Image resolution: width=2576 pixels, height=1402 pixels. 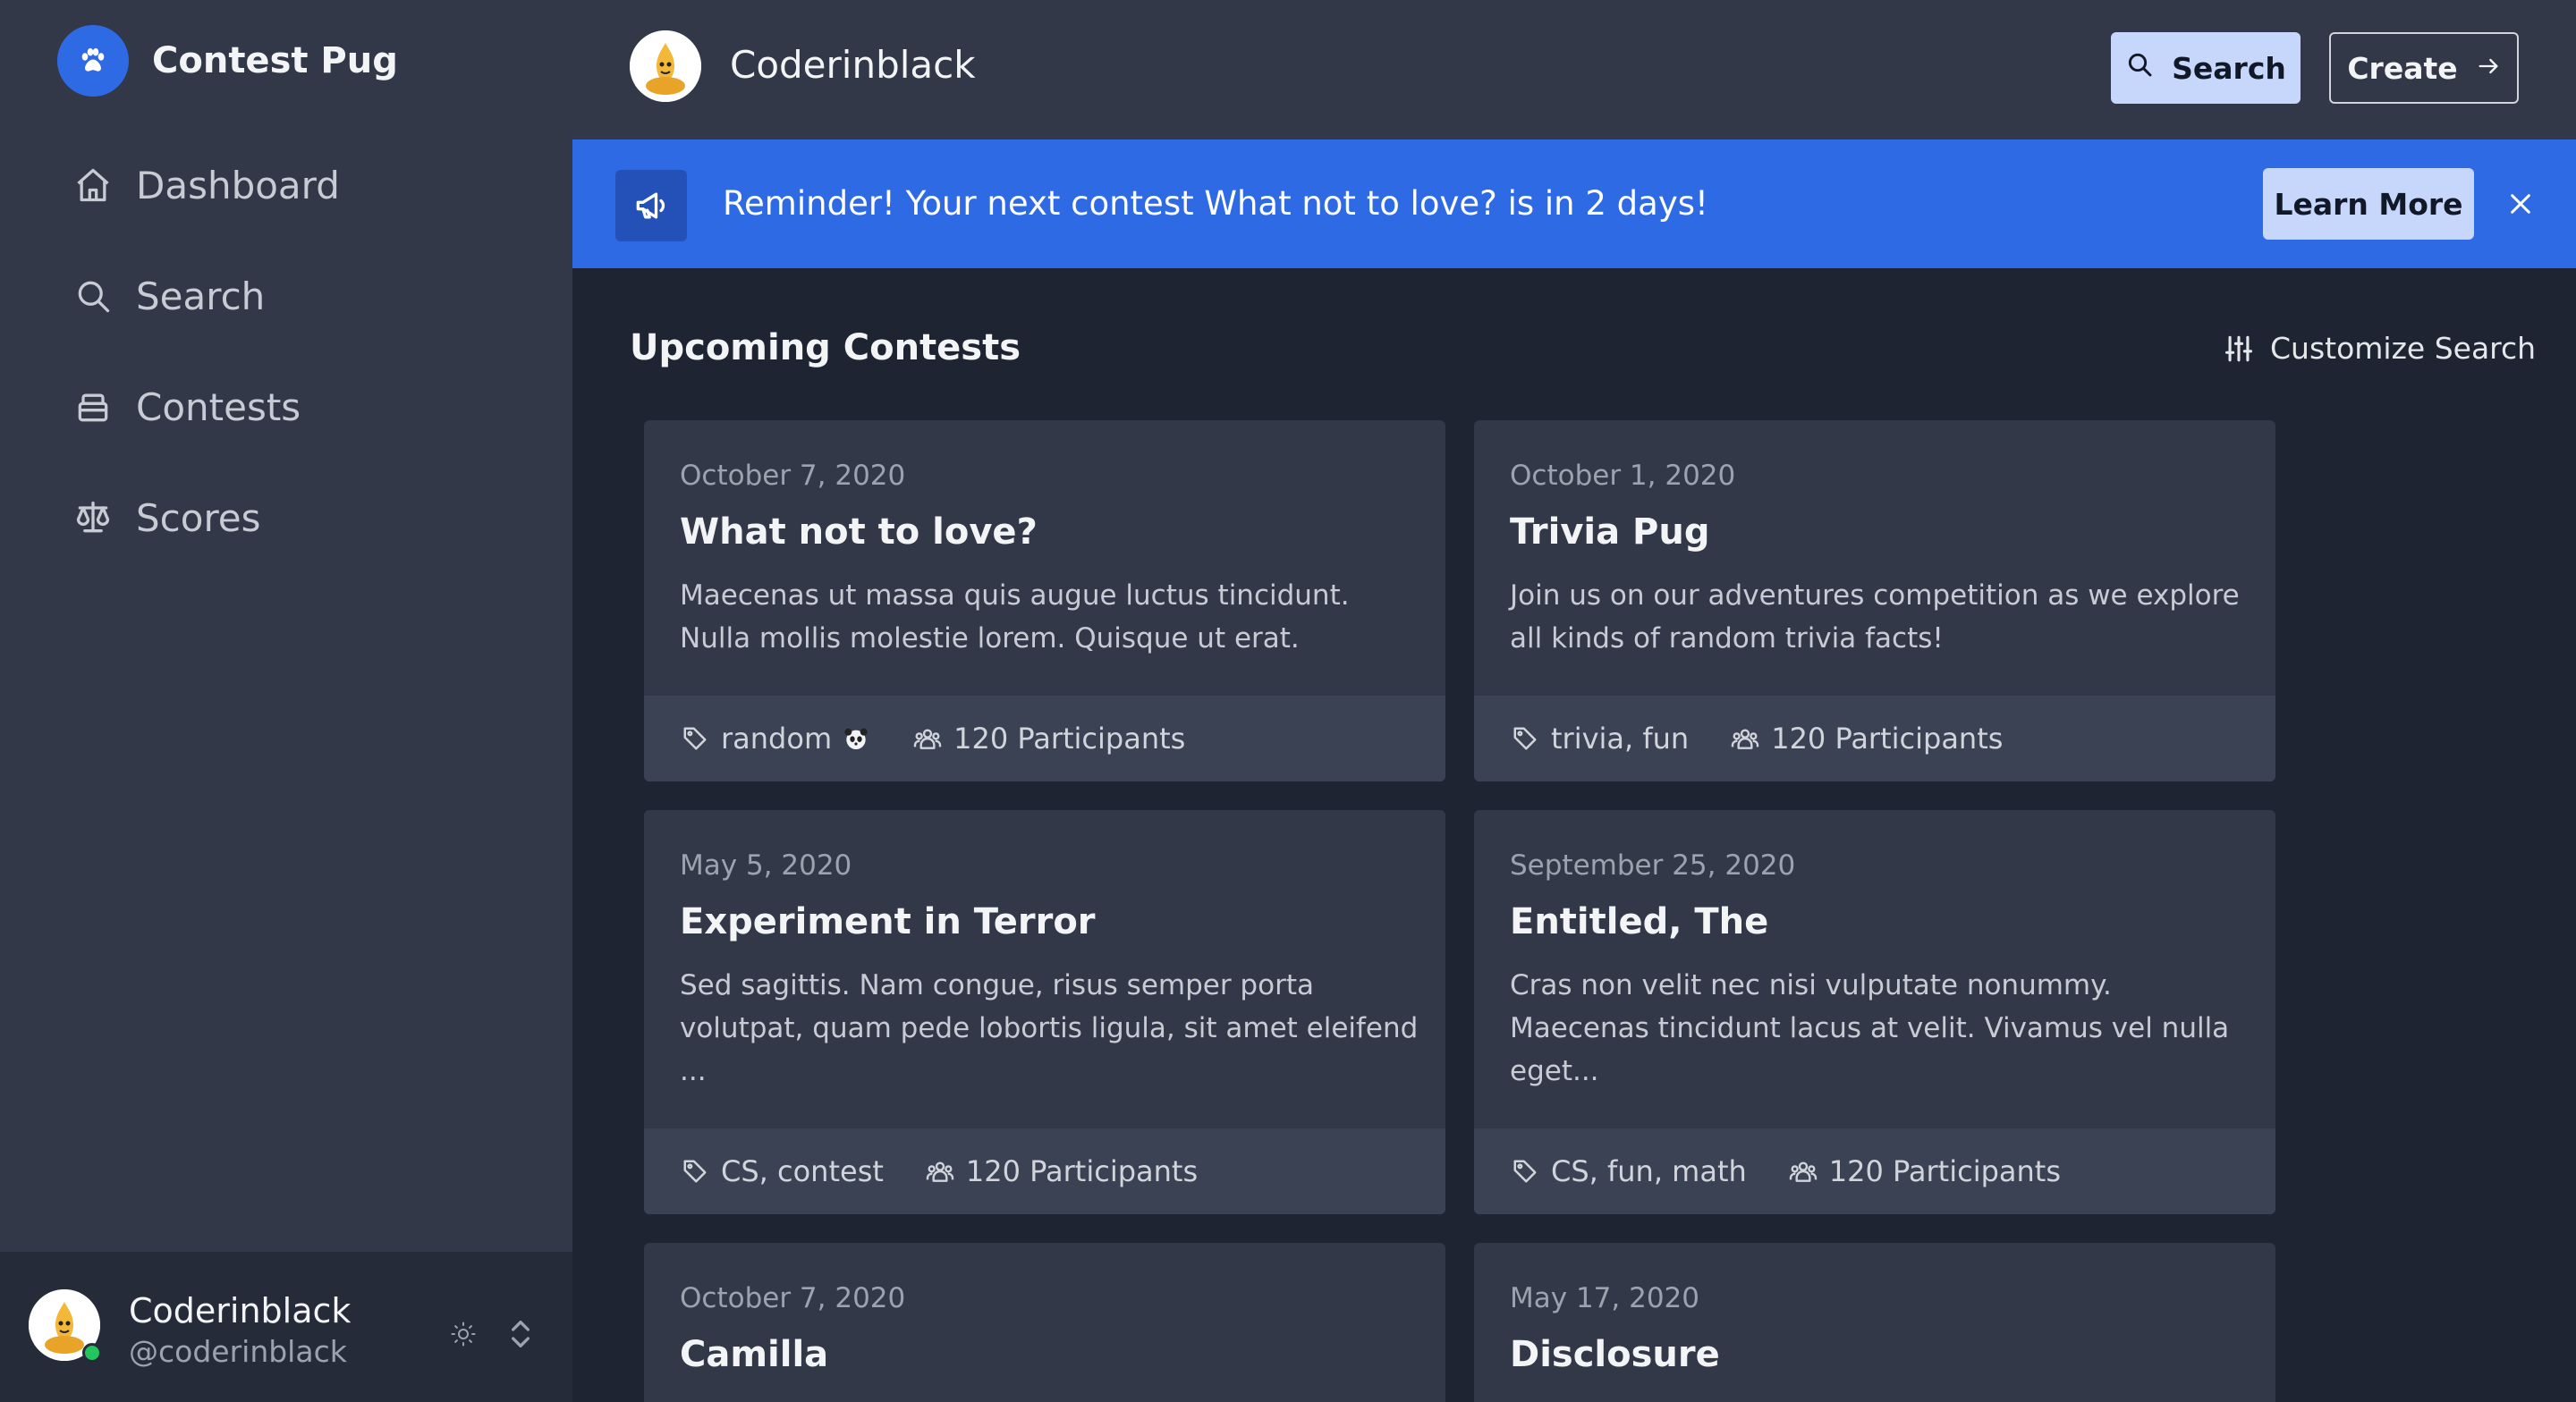 What do you see at coordinates (2520, 204) in the screenshot?
I see `close-icon` at bounding box center [2520, 204].